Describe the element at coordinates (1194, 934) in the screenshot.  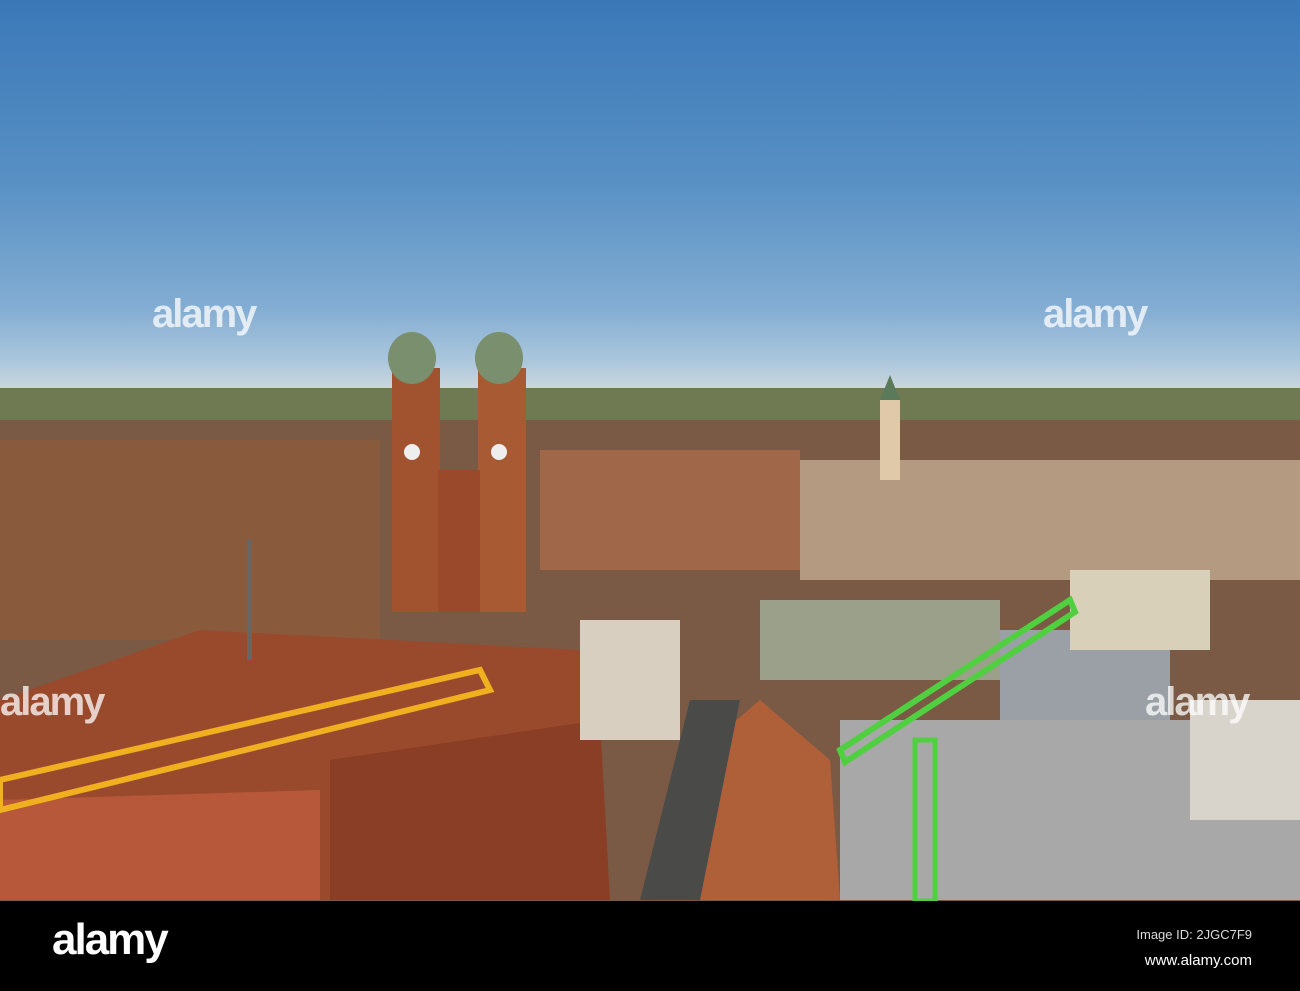
I see `image-id: Image ID: 2JGC7F9` at that location.